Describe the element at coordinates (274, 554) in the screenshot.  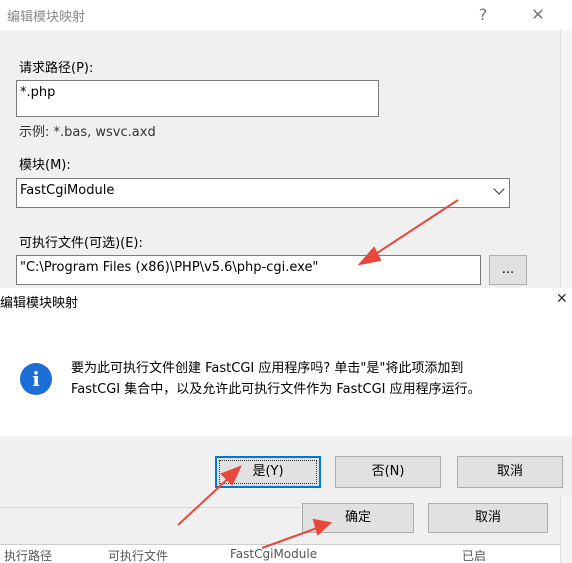
I see `table-cell: FastCgiModule` at that location.